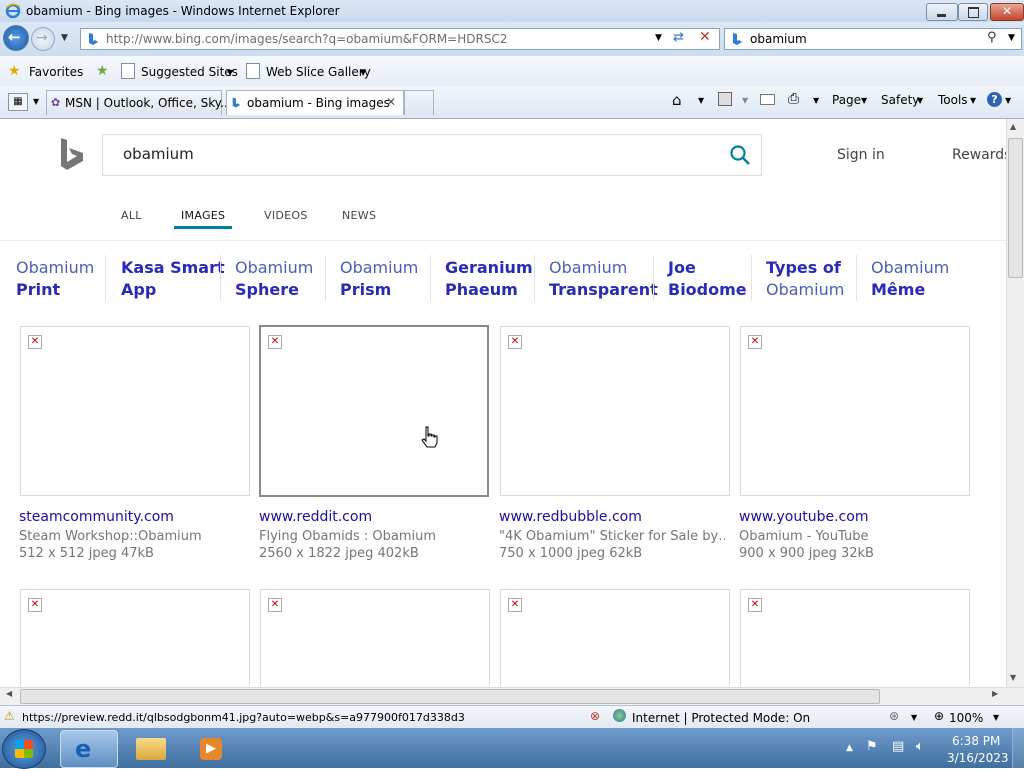  I want to click on help-dropdown-icon: ▼, so click(1008, 100).